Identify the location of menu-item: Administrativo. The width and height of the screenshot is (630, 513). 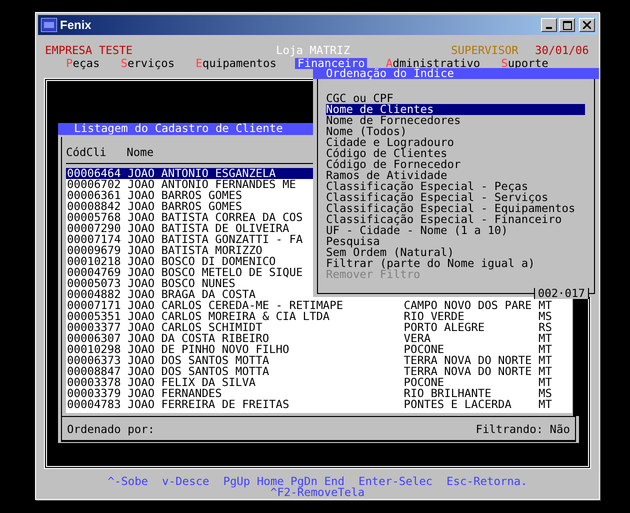
(433, 63).